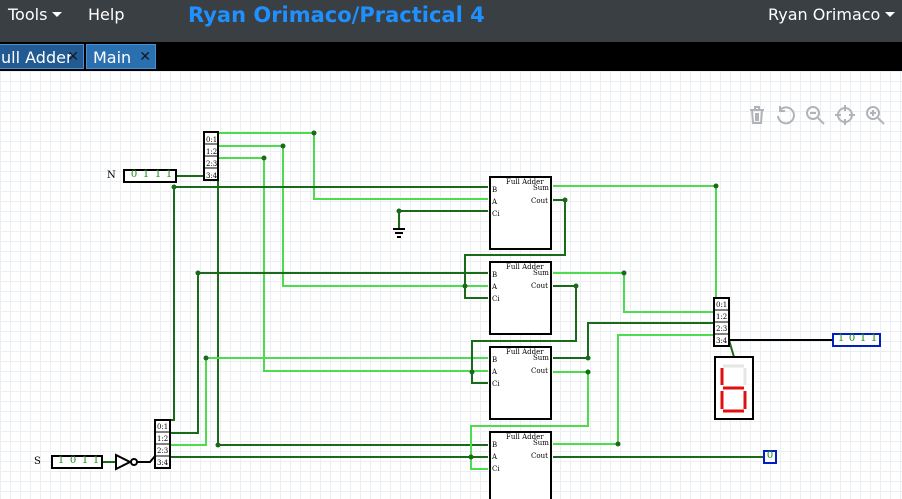  What do you see at coordinates (785, 115) in the screenshot?
I see `undo-icon` at bounding box center [785, 115].